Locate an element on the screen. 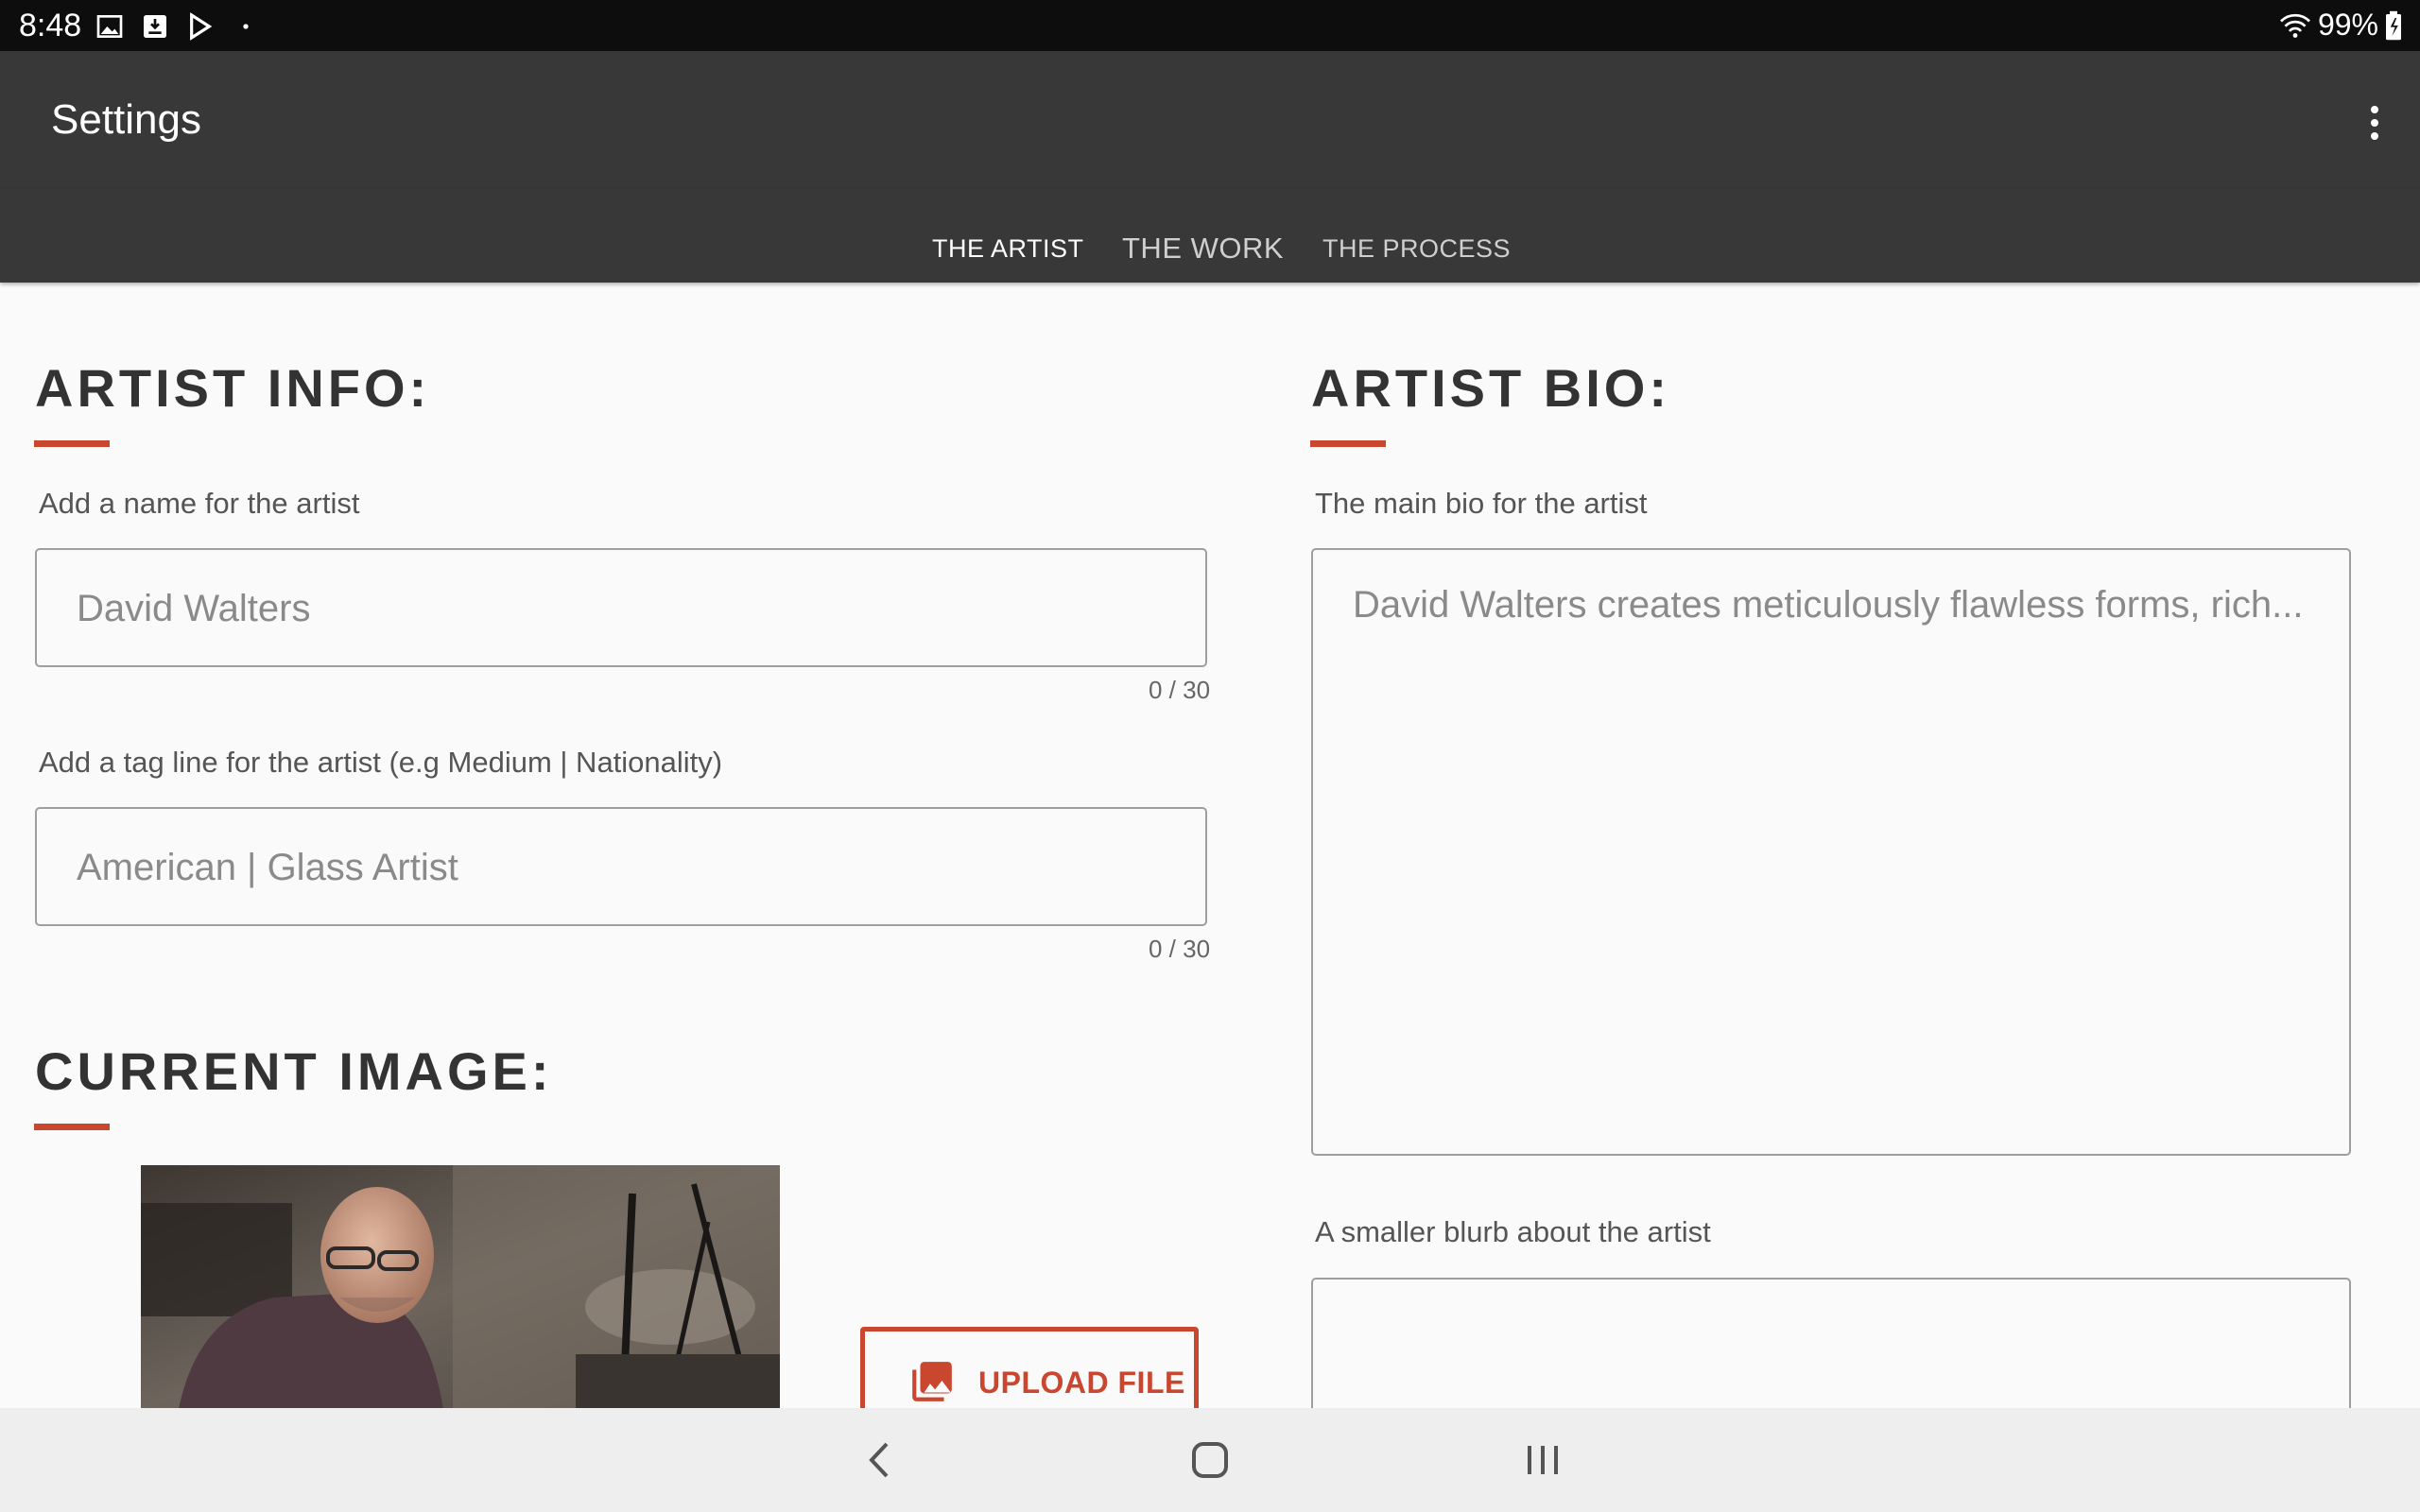 The width and height of the screenshot is (2420, 1512). status-right: 99% is located at coordinates (2340, 25).